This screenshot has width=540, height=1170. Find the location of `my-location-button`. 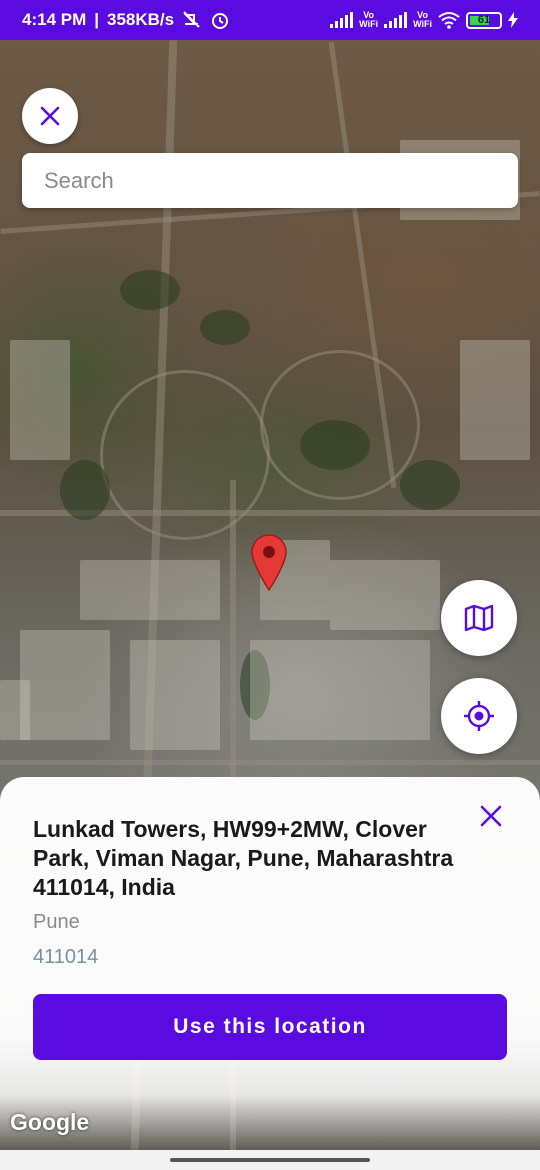

my-location-button is located at coordinates (479, 716).